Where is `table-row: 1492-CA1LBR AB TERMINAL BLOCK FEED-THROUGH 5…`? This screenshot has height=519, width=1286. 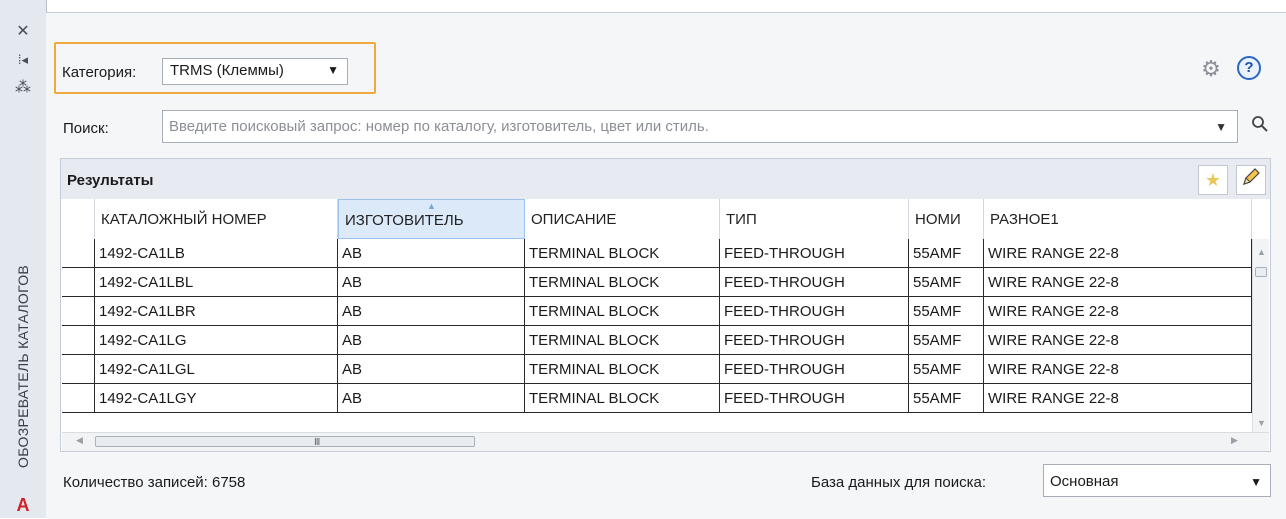 table-row: 1492-CA1LBR AB TERMINAL BLOCK FEED-THROUGH 5… is located at coordinates (657, 311).